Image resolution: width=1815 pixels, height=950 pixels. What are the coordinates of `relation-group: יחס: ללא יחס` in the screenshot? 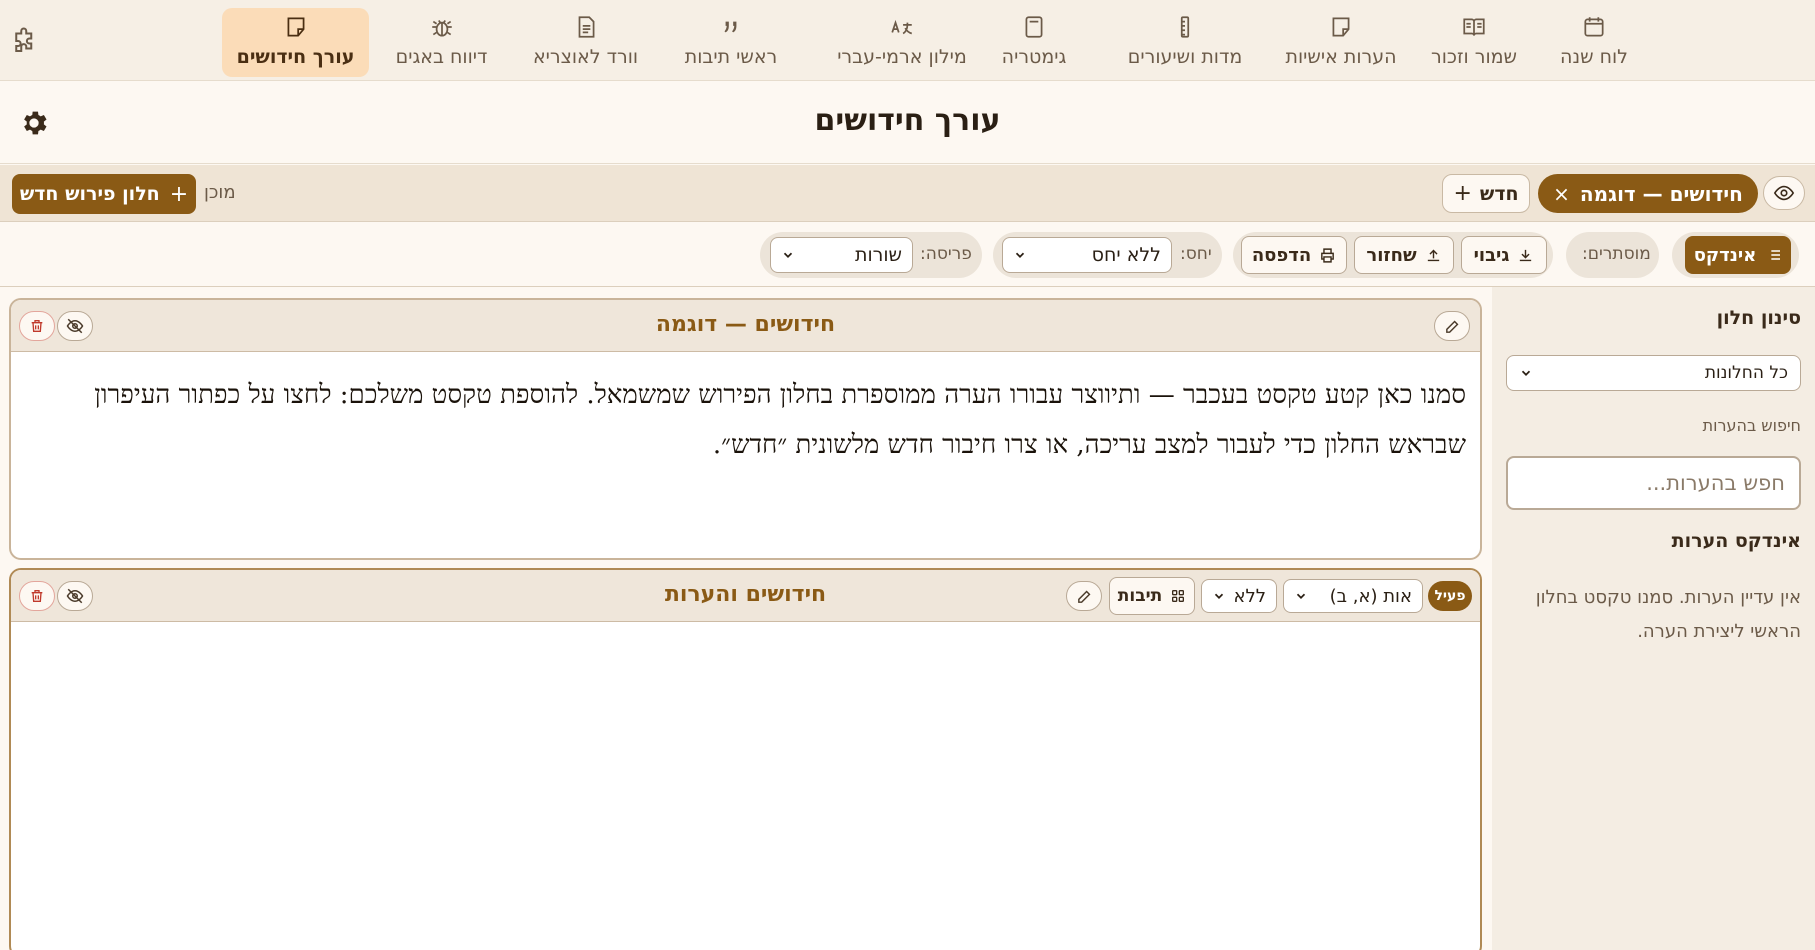 It's located at (1107, 255).